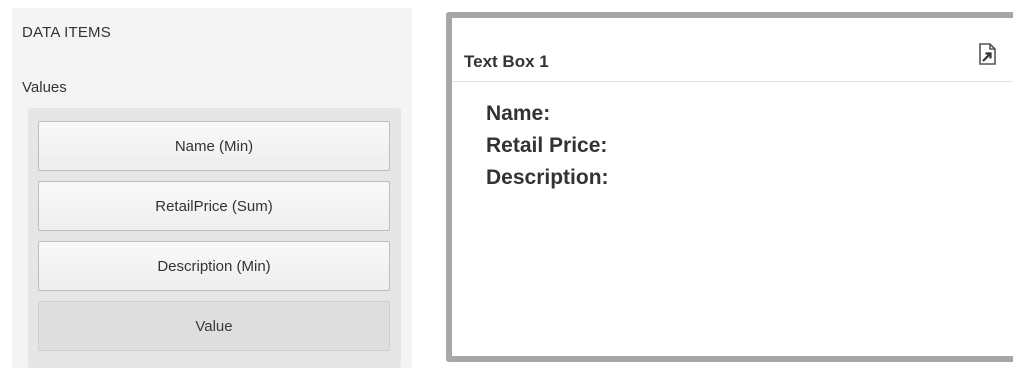  What do you see at coordinates (518, 113) in the screenshot?
I see `field-label-name: Name:` at bounding box center [518, 113].